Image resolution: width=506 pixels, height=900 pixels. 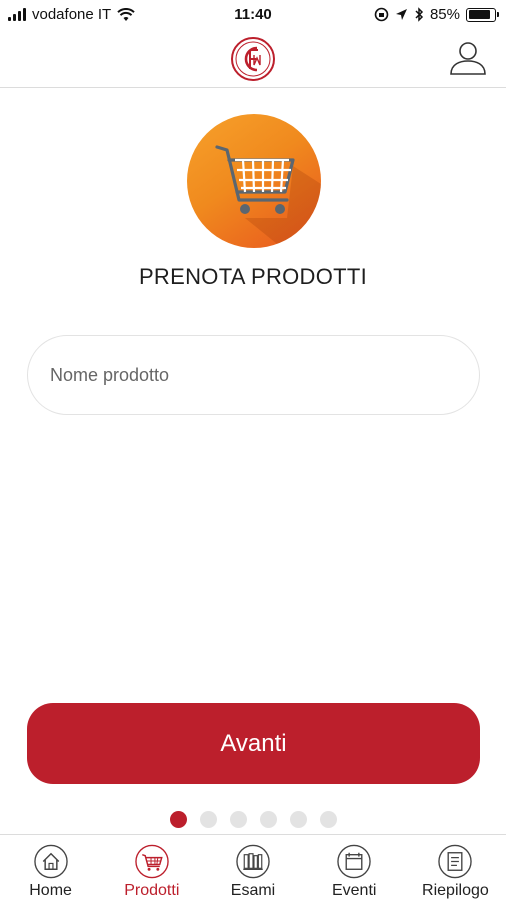 I want to click on tab-home-label: Home, so click(x=50, y=890).